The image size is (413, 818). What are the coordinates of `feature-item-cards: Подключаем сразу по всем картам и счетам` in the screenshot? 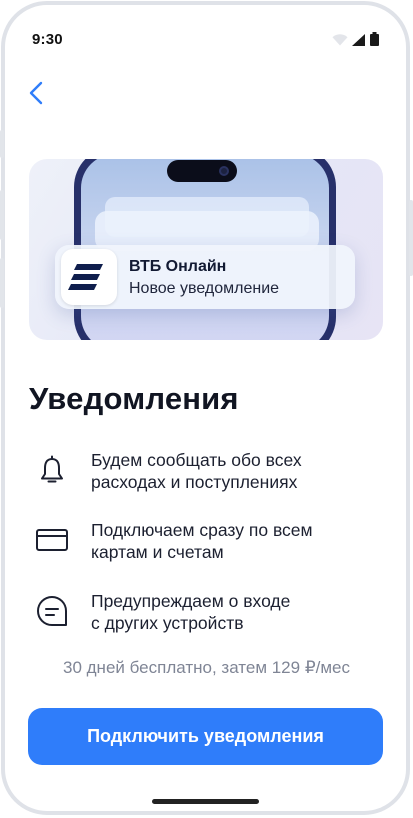 It's located at (209, 544).